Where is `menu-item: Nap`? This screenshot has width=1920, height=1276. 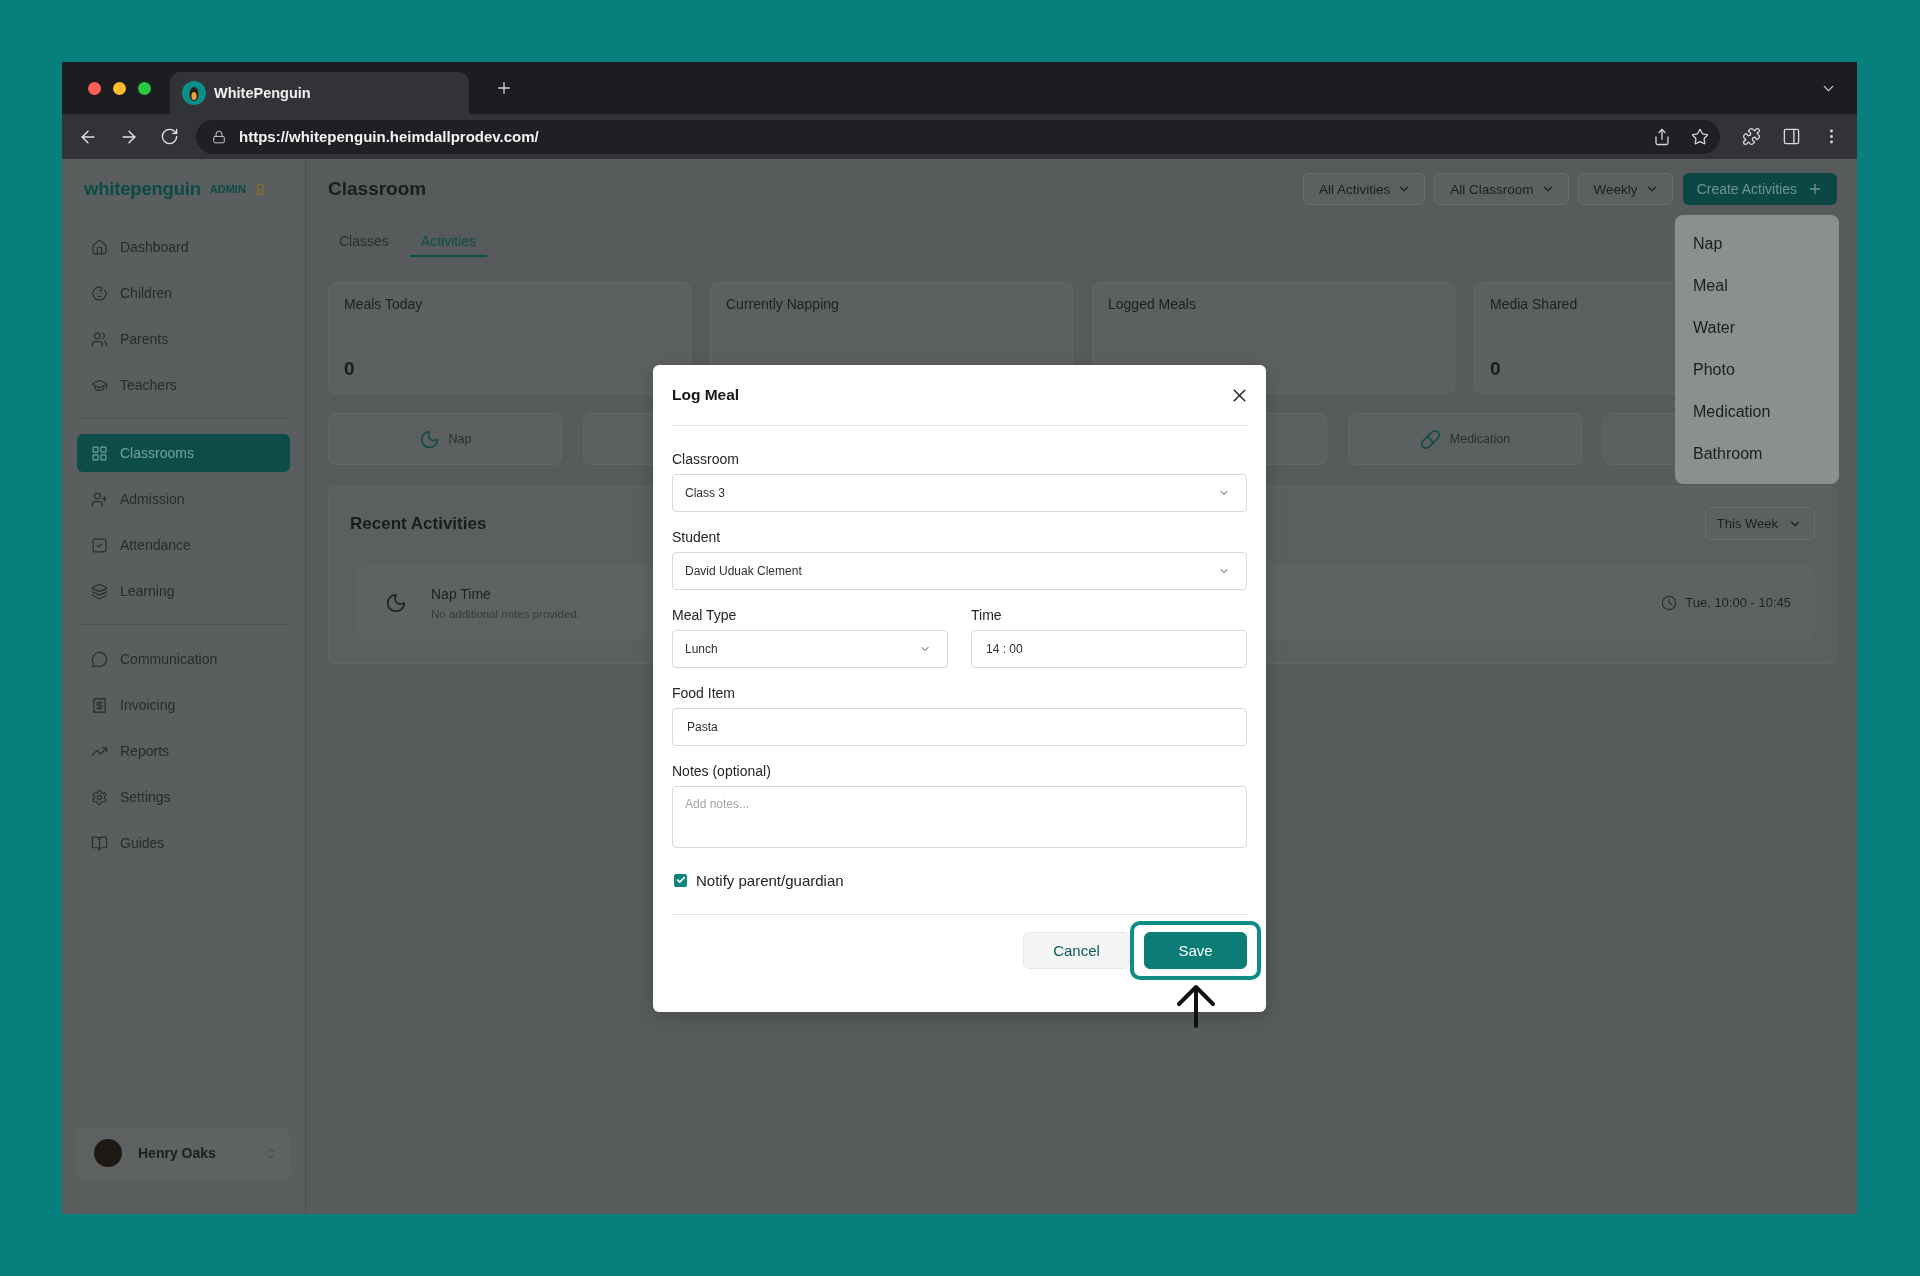
menu-item: Nap is located at coordinates (1757, 244).